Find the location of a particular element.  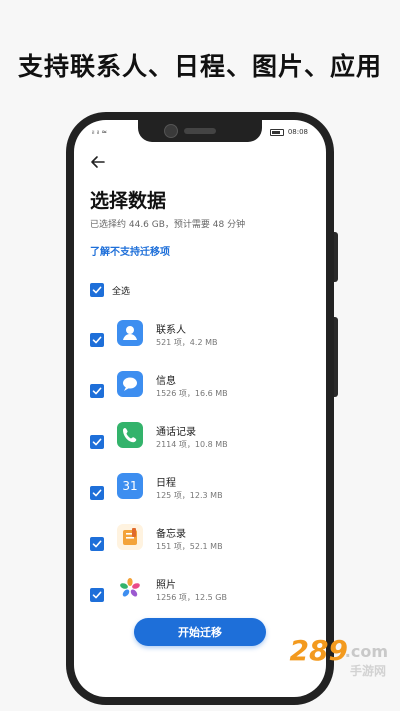

page-title: 选择数据 is located at coordinates (128, 201).